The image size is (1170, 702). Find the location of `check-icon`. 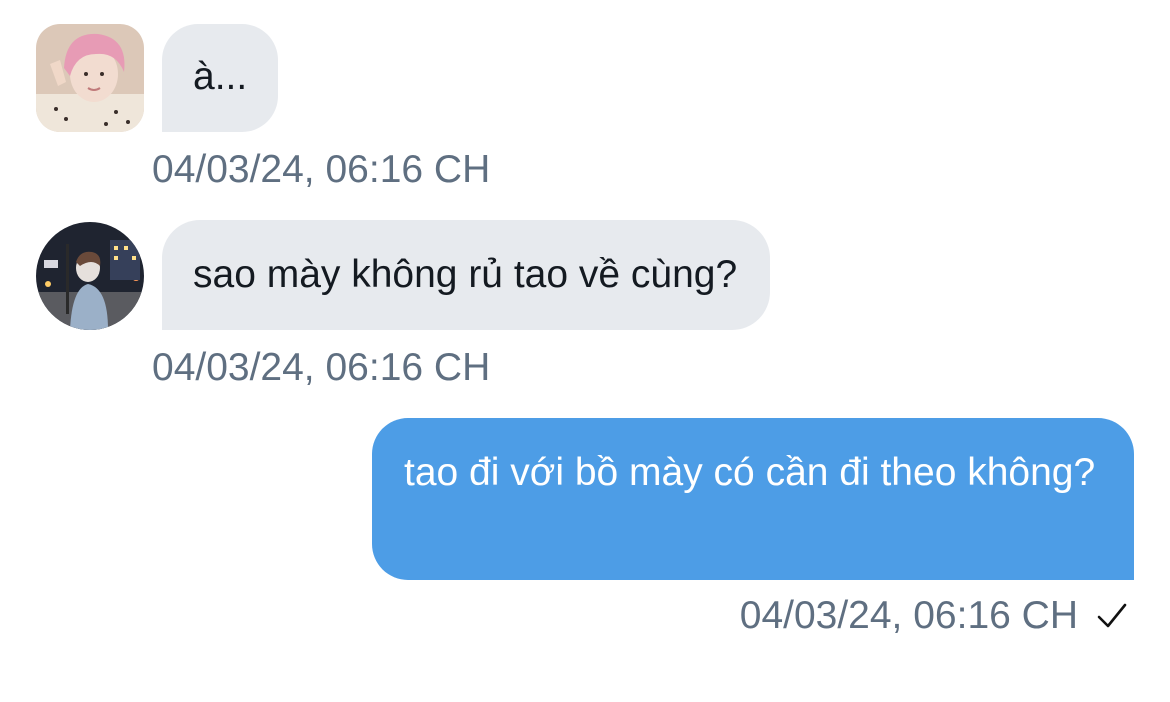

check-icon is located at coordinates (1112, 615).